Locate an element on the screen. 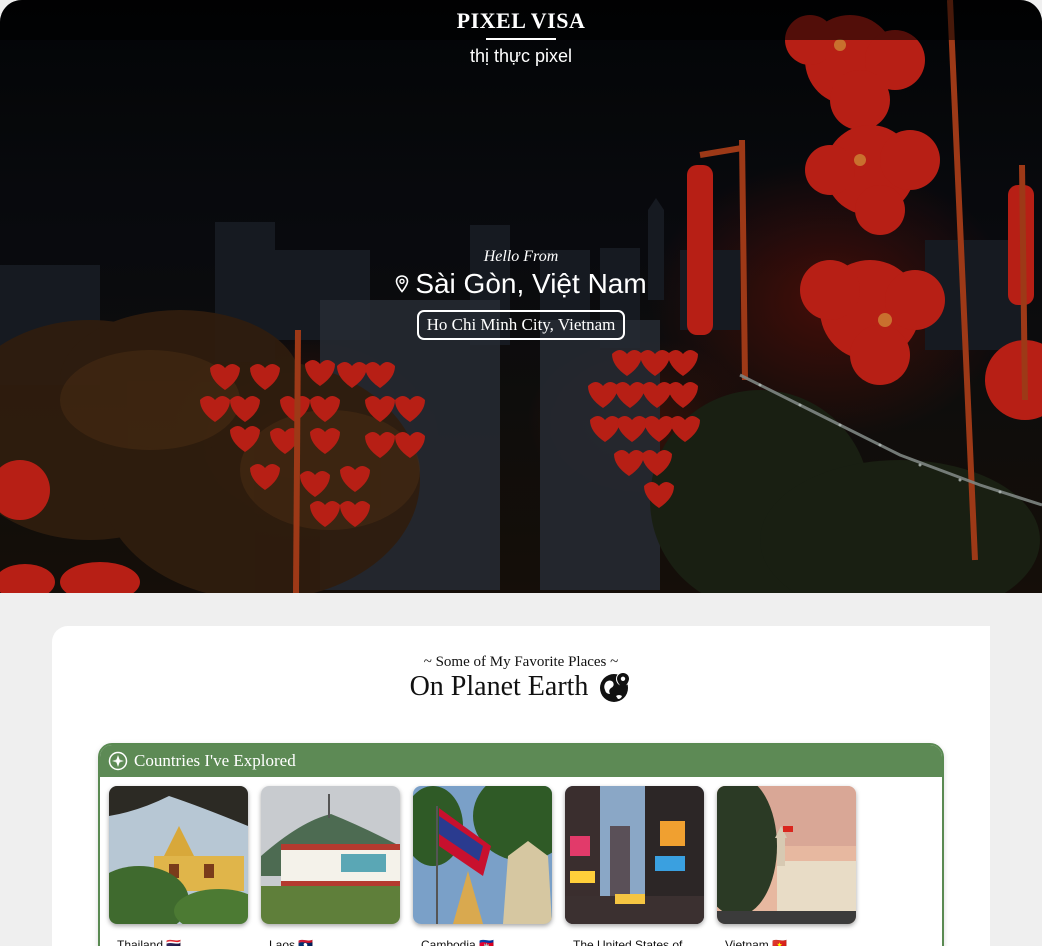 This screenshot has height=946, width=1042. country-card-cambodia: Cambodia 🇰🇭 is located at coordinates (482, 866).